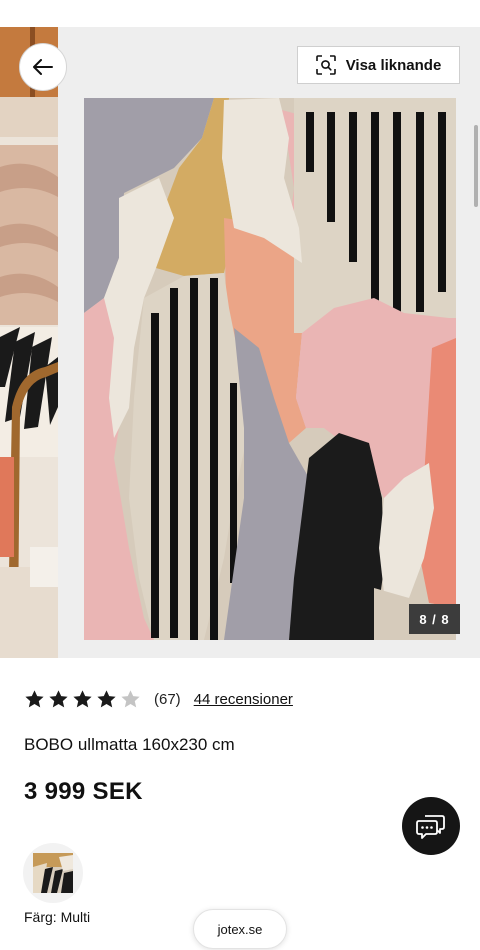  What do you see at coordinates (434, 619) in the screenshot?
I see `image-counter: 8 / 8` at bounding box center [434, 619].